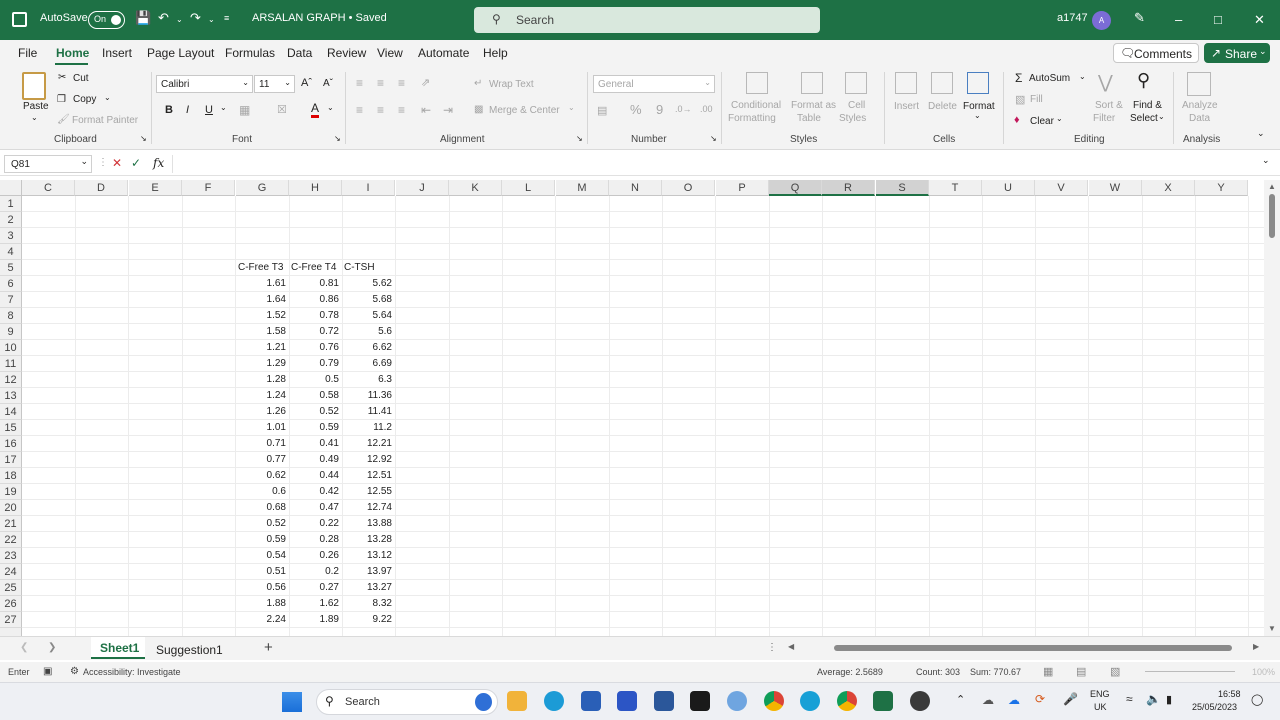 Image resolution: width=1280 pixels, height=720 pixels. Describe the element at coordinates (262, 348) in the screenshot. I see `table-cell: 1.21` at that location.